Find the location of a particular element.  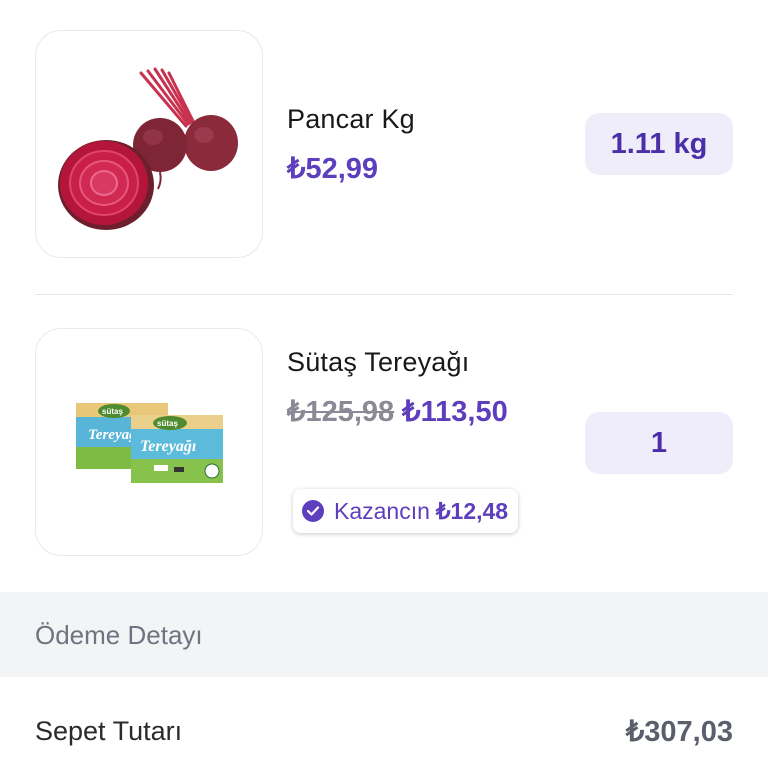

product-image-beetroot is located at coordinates (149, 144).